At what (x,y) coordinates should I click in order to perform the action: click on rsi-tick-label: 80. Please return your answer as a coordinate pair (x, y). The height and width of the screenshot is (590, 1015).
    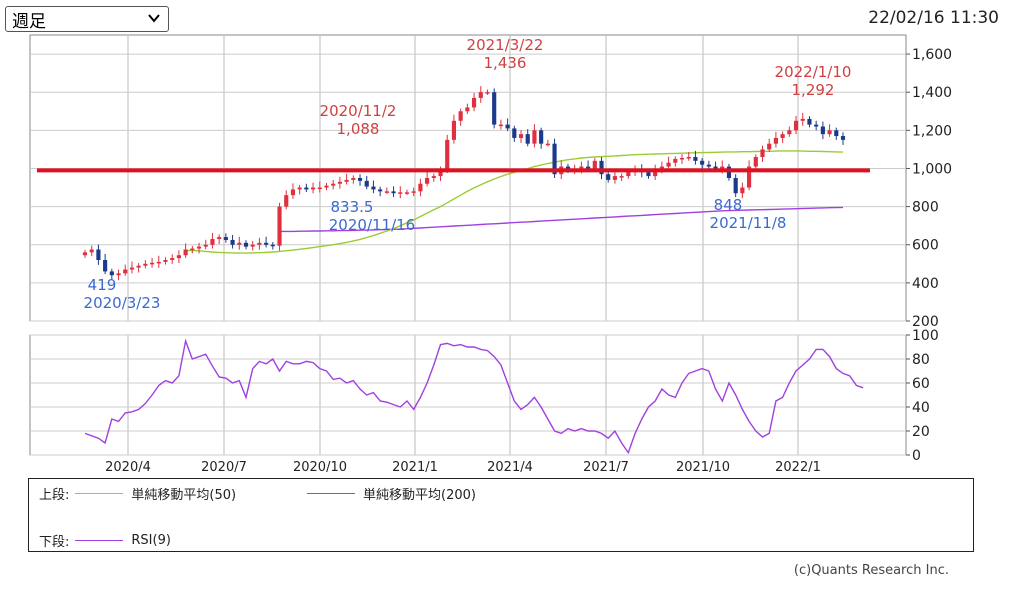
    Looking at the image, I should click on (921, 360).